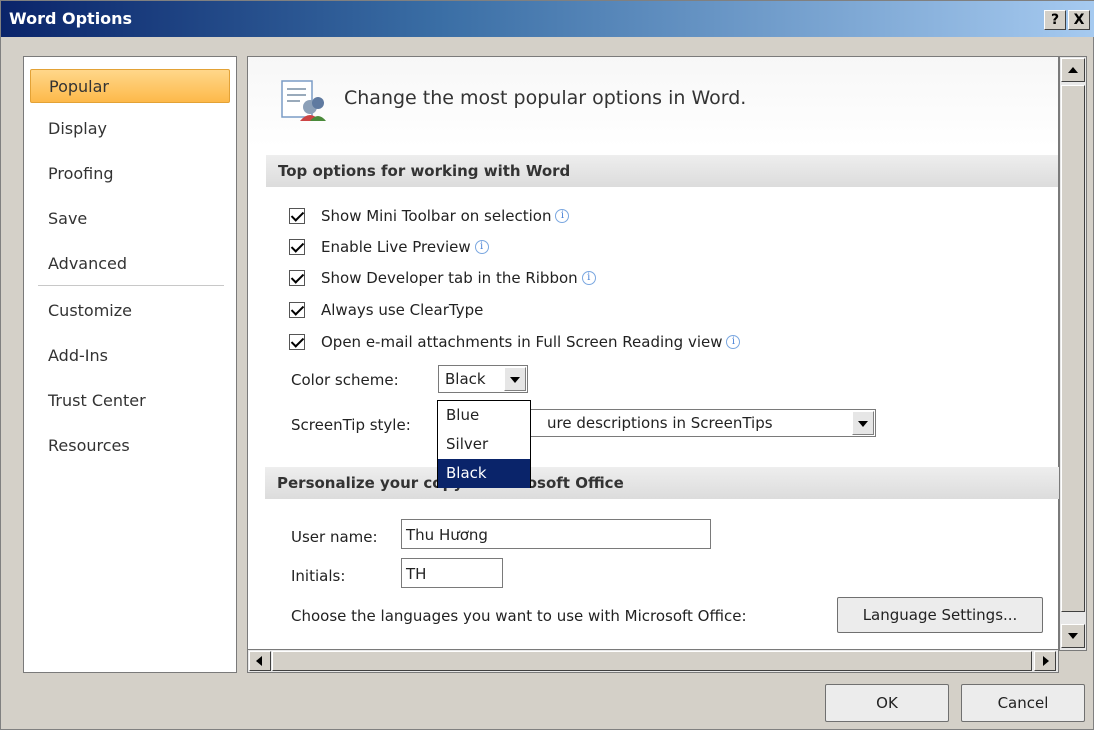 The height and width of the screenshot is (730, 1094). I want to click on color-scheme-dropdown-list: Blue Silver Black, so click(484, 444).